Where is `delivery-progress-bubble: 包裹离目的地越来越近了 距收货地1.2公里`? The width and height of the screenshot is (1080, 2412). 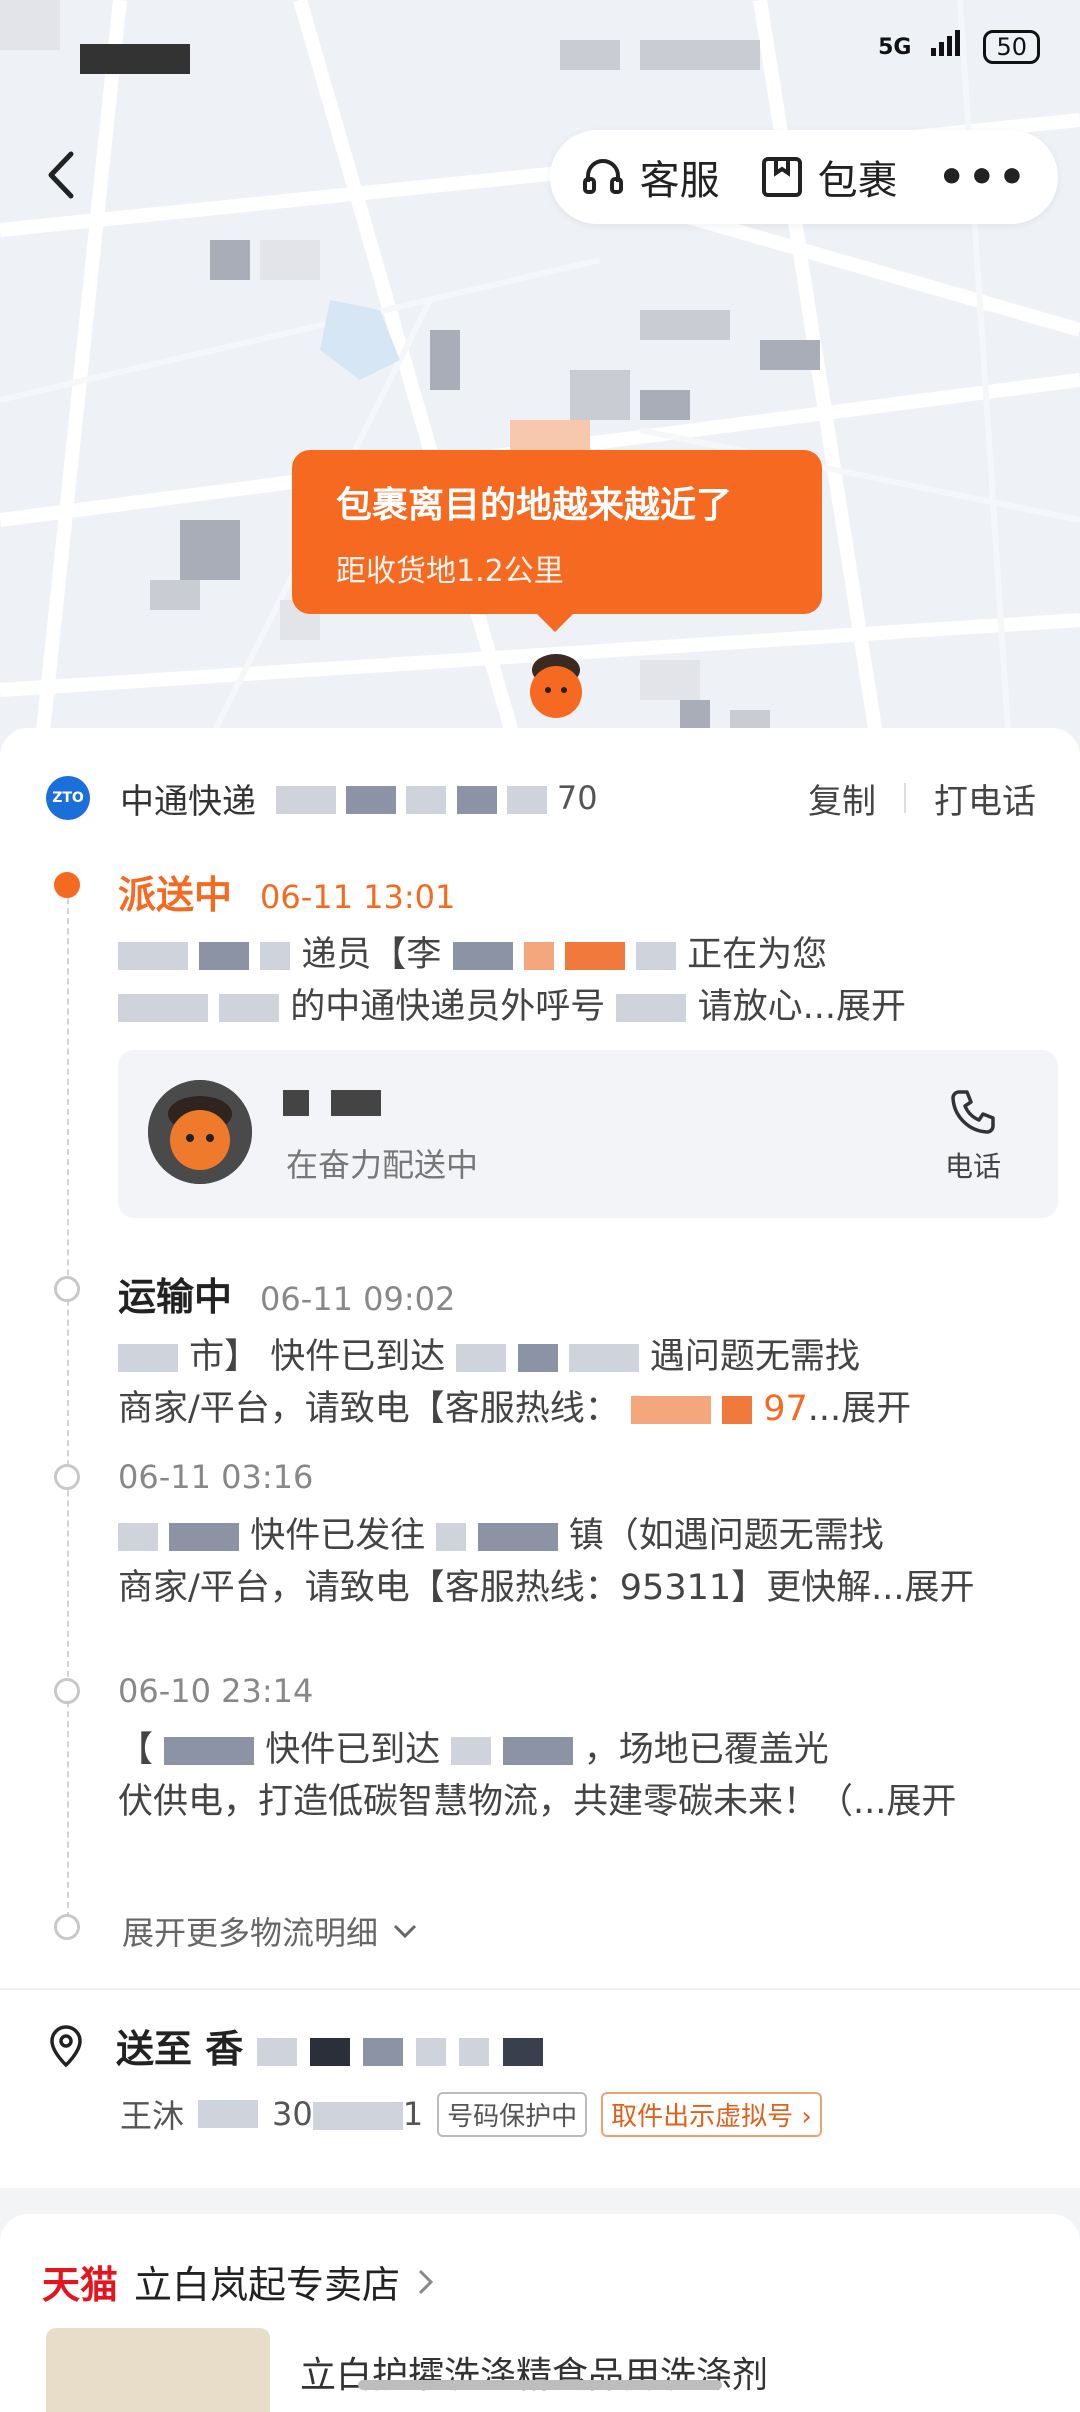
delivery-progress-bubble: 包裹离目的地越来越近了 距收货地1.2公里 is located at coordinates (557, 541).